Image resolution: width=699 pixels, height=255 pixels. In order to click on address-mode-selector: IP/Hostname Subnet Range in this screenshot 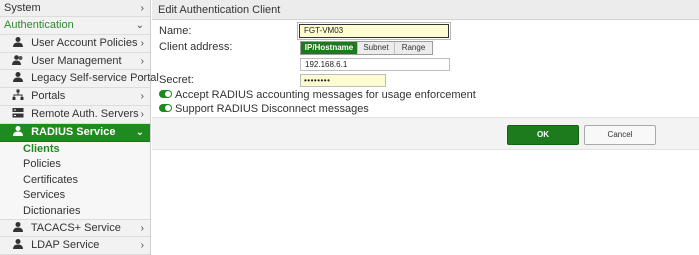, I will do `click(366, 48)`.